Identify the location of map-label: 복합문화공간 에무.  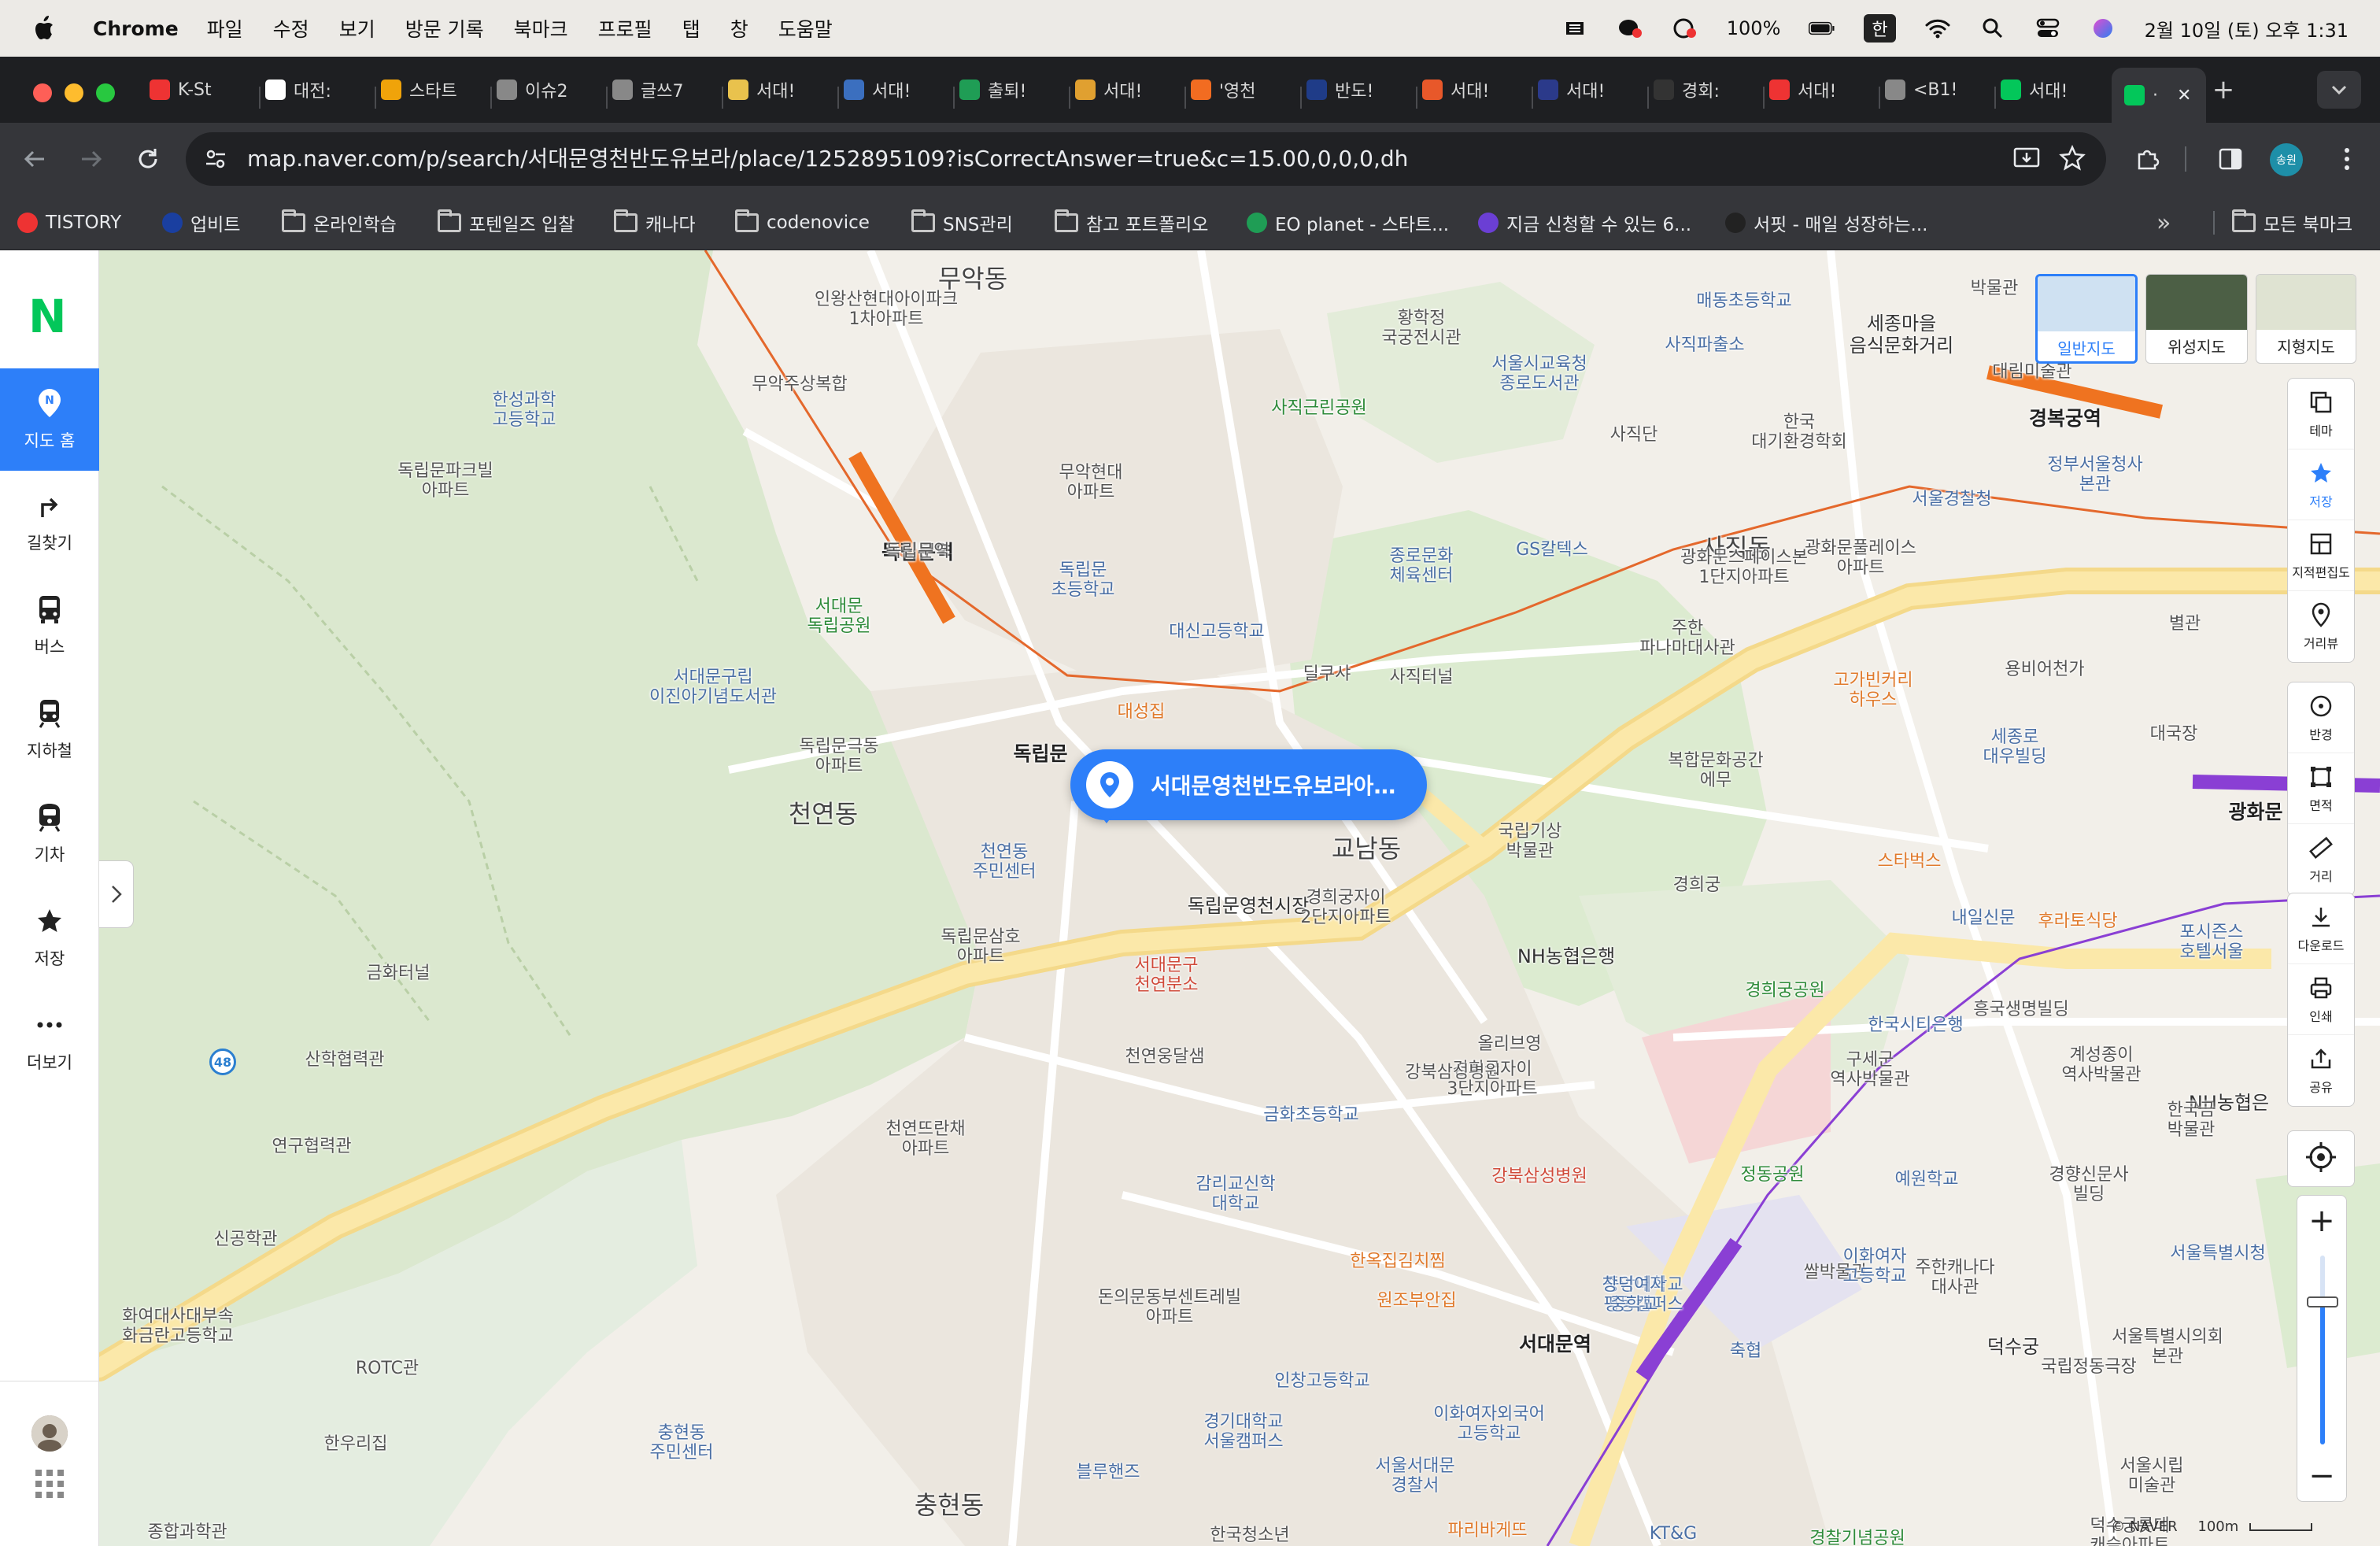
(1715, 771).